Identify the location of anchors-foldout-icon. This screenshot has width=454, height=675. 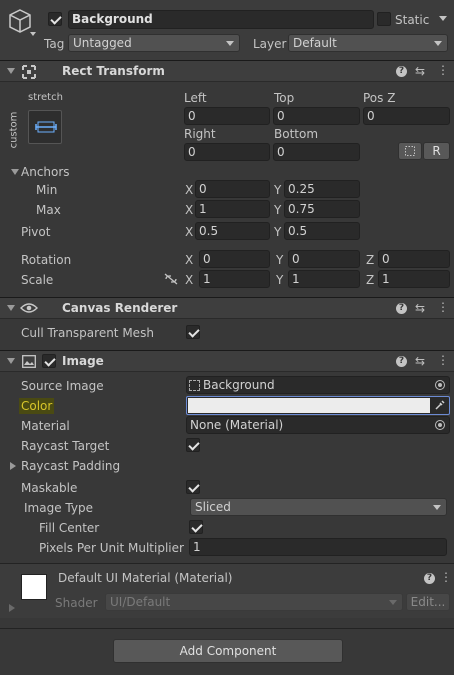
(15, 172).